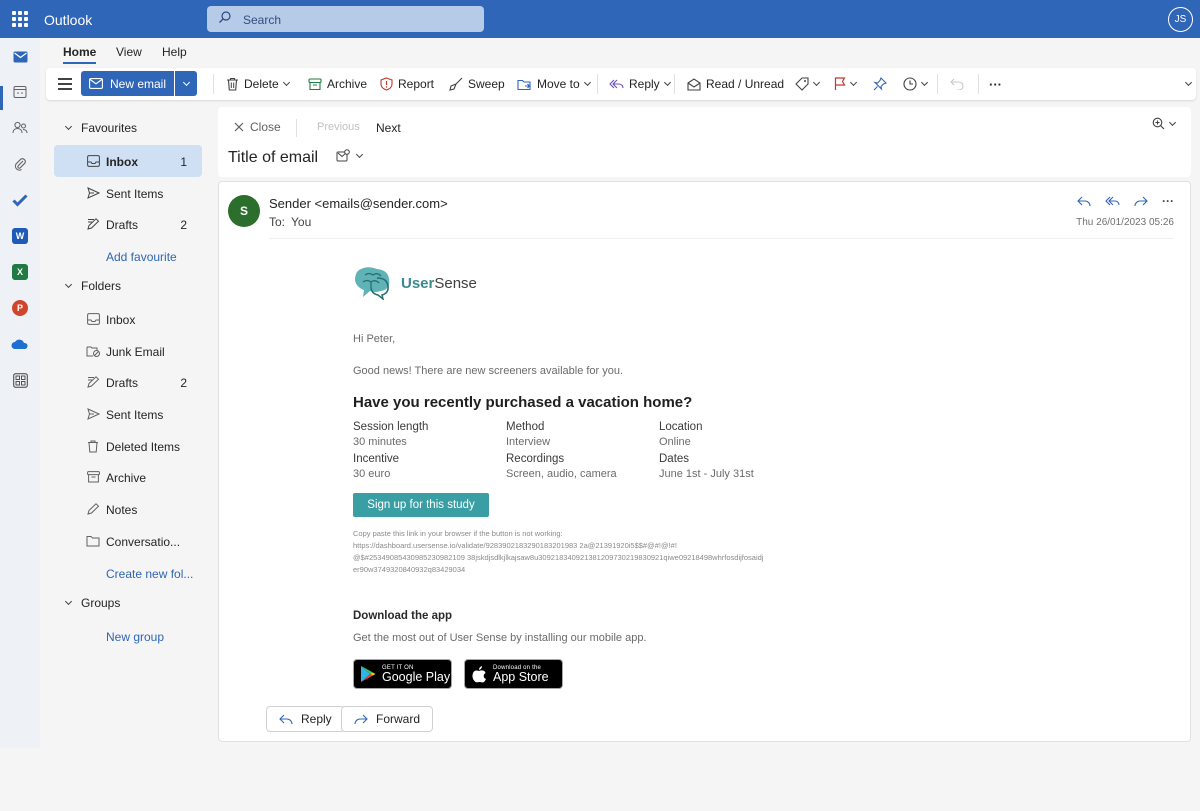  Describe the element at coordinates (20, 92) in the screenshot. I see `calendar-icon` at that location.